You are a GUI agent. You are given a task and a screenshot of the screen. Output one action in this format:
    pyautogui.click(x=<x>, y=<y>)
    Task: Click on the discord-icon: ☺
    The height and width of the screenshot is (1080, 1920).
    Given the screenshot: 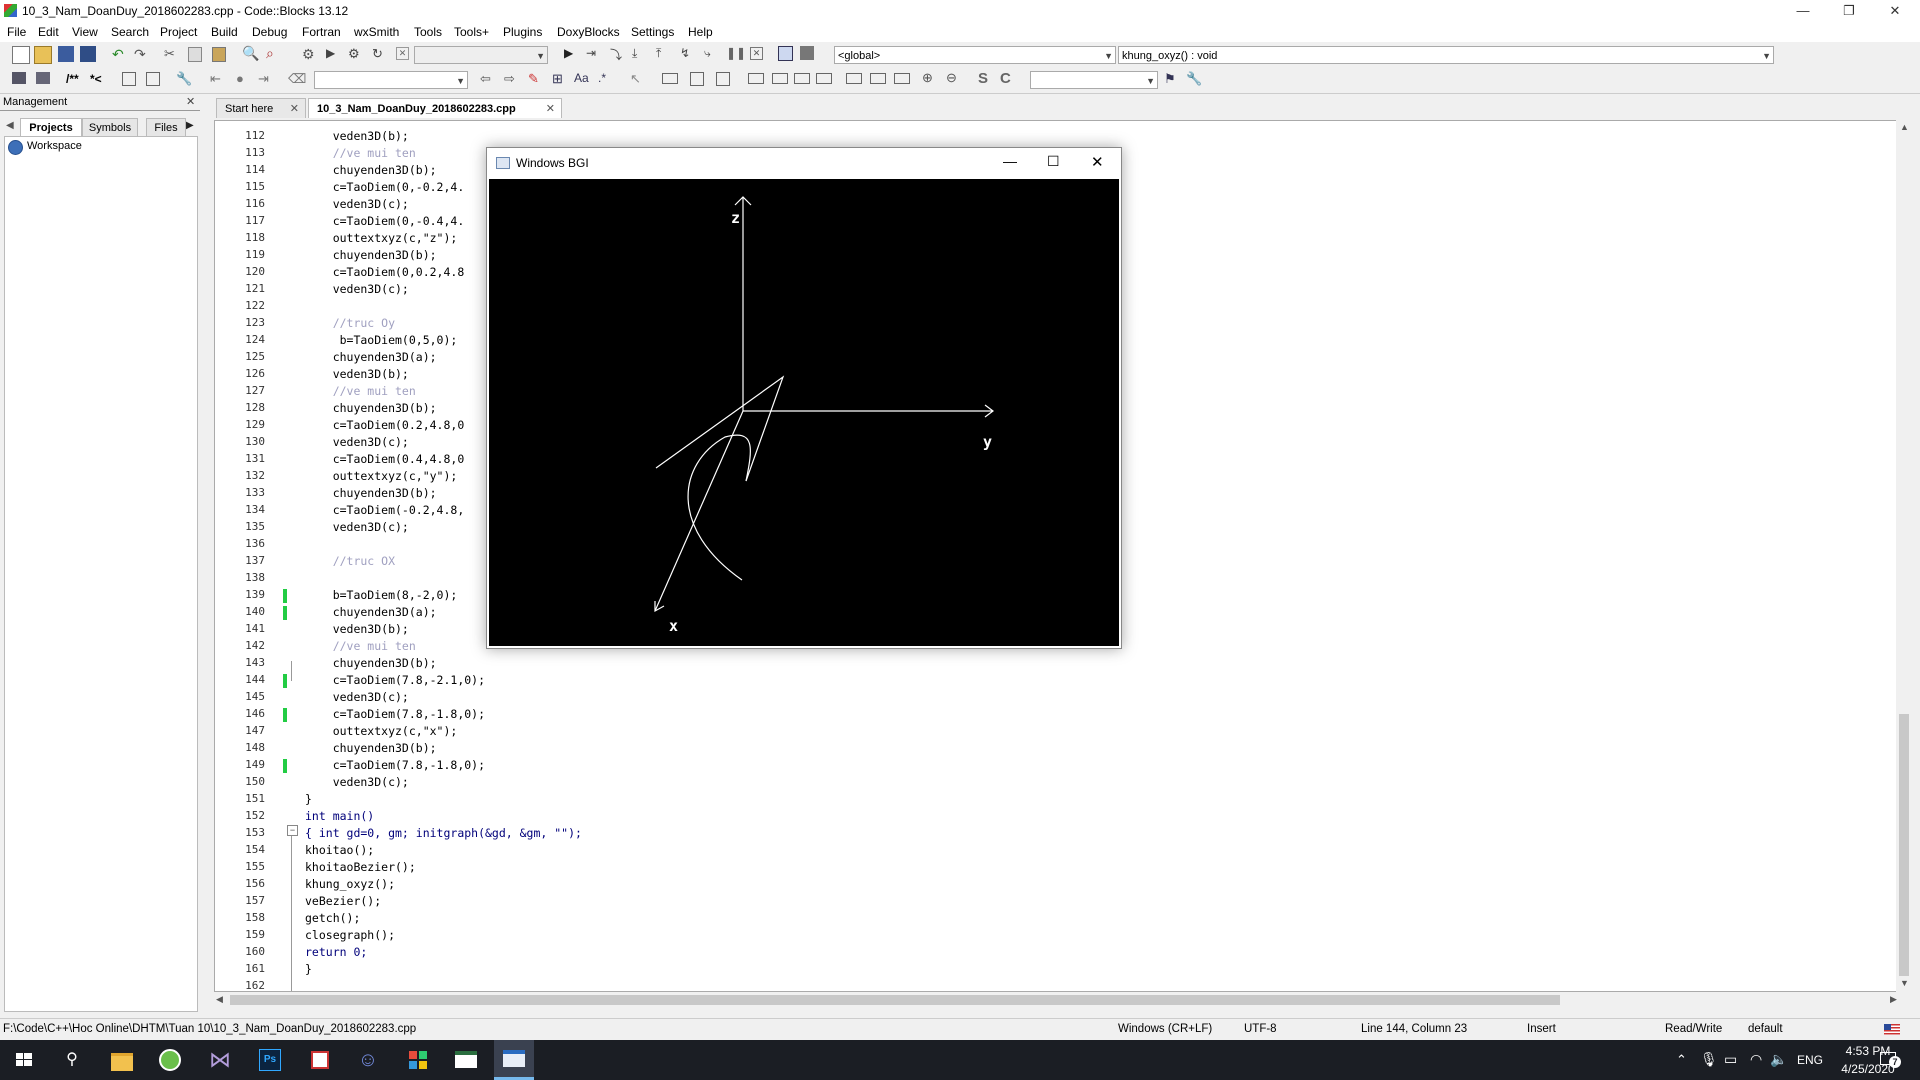 What is the action you would take?
    pyautogui.click(x=368, y=1060)
    